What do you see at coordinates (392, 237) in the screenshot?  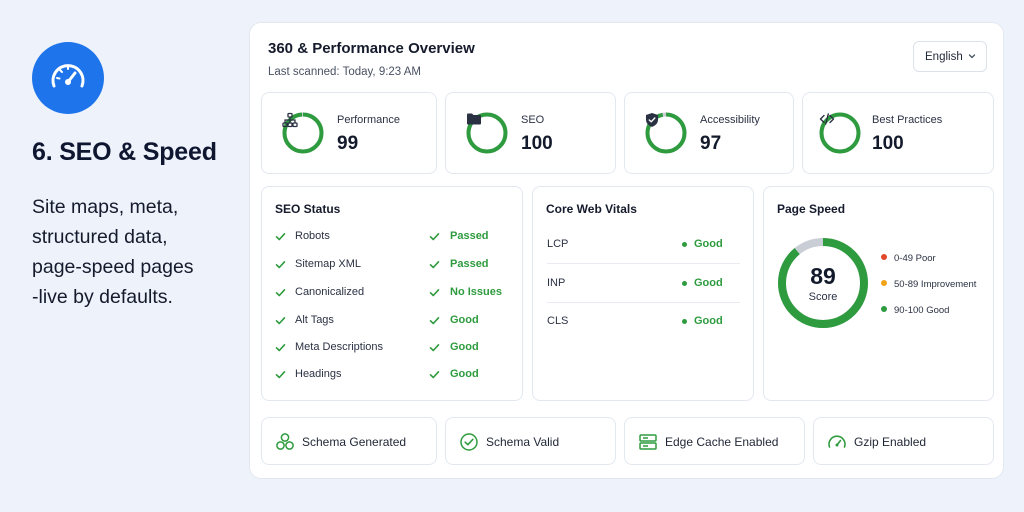 I see `seo-status-row: Robots Passed` at bounding box center [392, 237].